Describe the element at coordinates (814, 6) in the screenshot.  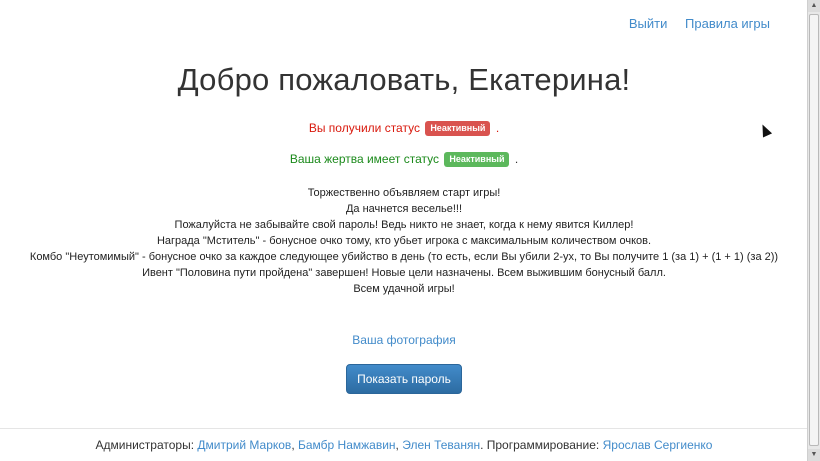
I see `scroll-up-icon: ▲` at that location.